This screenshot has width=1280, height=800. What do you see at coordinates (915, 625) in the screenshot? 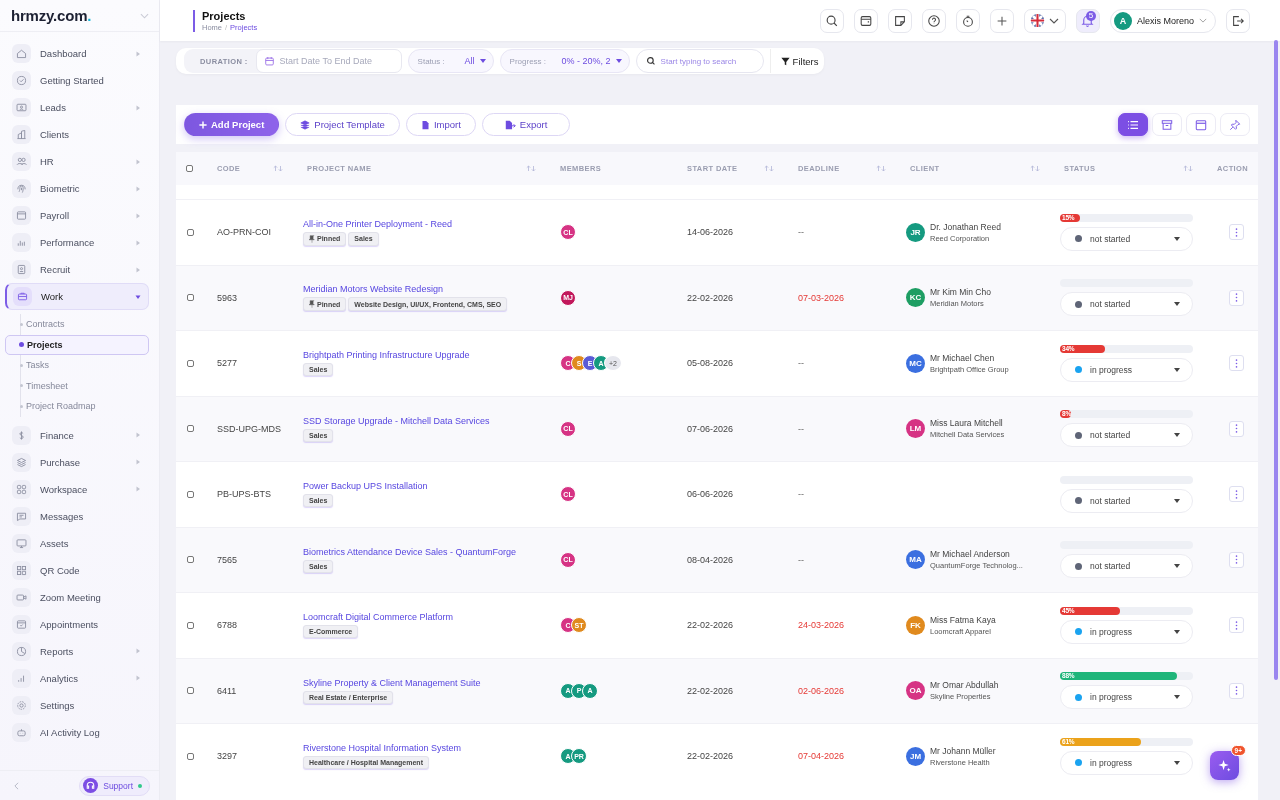
I see `client-avatar: FK` at bounding box center [915, 625].